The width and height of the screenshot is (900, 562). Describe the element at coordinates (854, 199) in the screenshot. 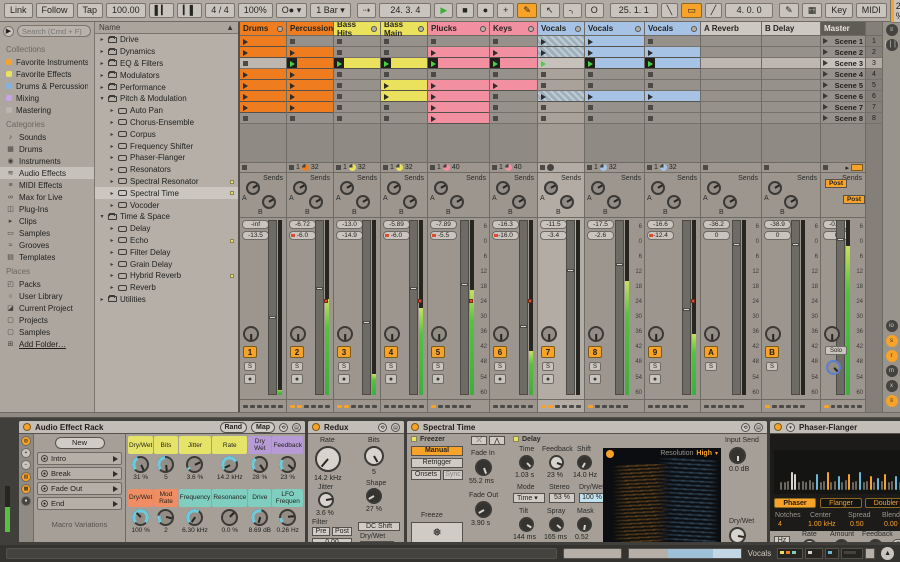

I see `sends-post_b-toggle: Post` at that location.